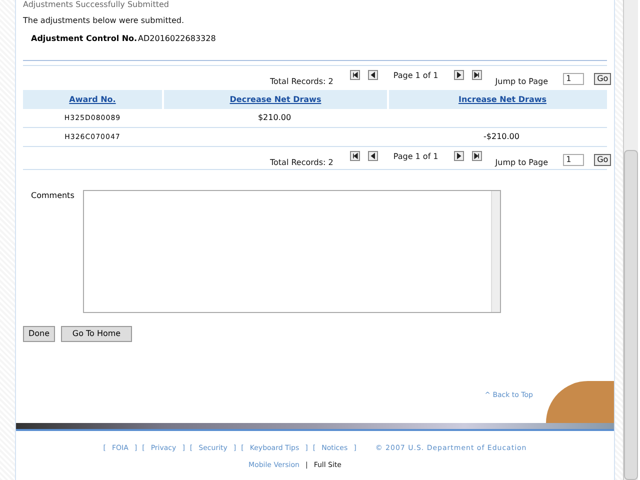 The image size is (640, 480). What do you see at coordinates (502, 136) in the screenshot?
I see `table-cell: -$210.00` at bounding box center [502, 136].